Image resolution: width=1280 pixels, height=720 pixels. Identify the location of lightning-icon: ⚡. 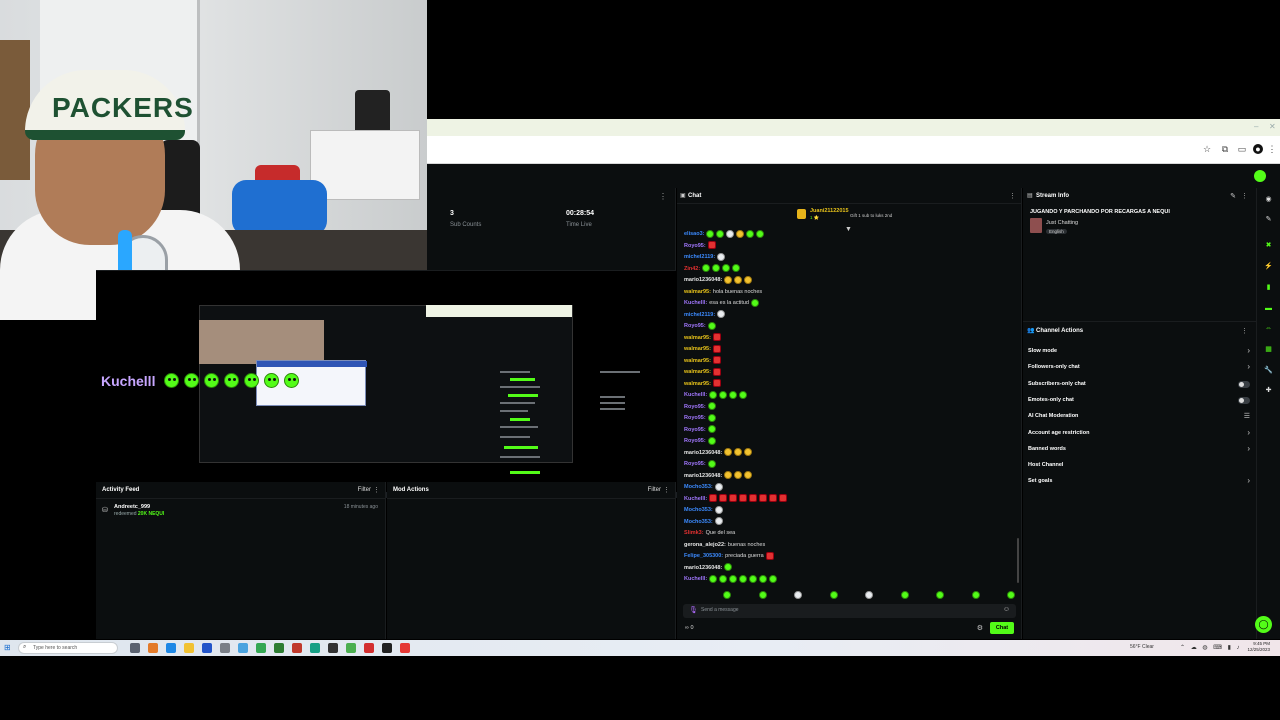
(1268, 266).